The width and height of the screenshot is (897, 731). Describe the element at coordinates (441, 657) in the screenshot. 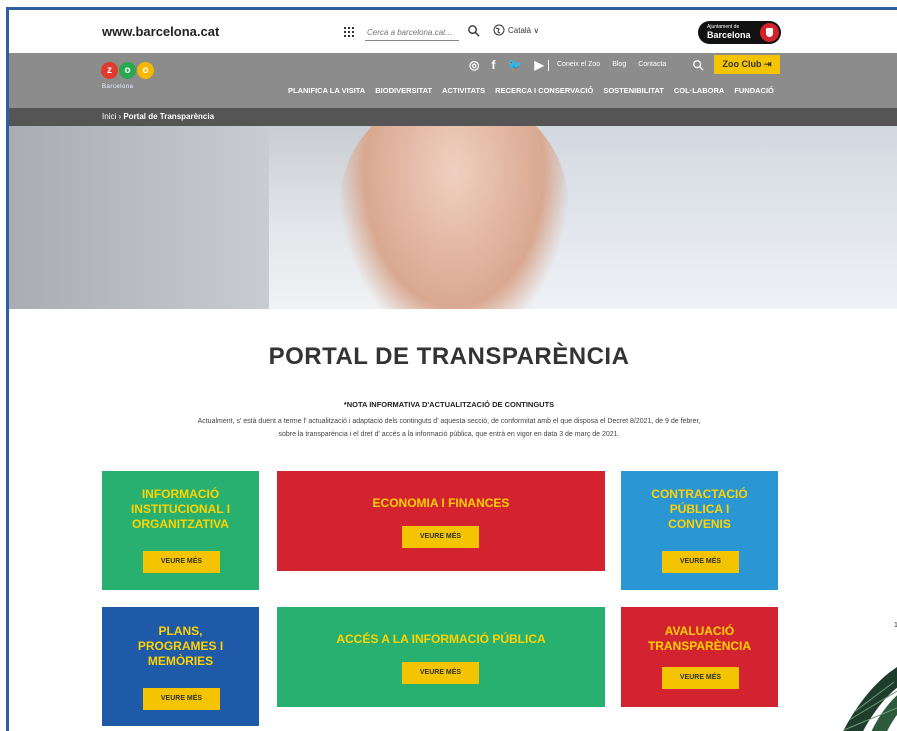

I see `tile-acces-informacio-publica: ACCÉS A LA INFORMACIÓ PÚBLICA VEURE MÉS` at that location.